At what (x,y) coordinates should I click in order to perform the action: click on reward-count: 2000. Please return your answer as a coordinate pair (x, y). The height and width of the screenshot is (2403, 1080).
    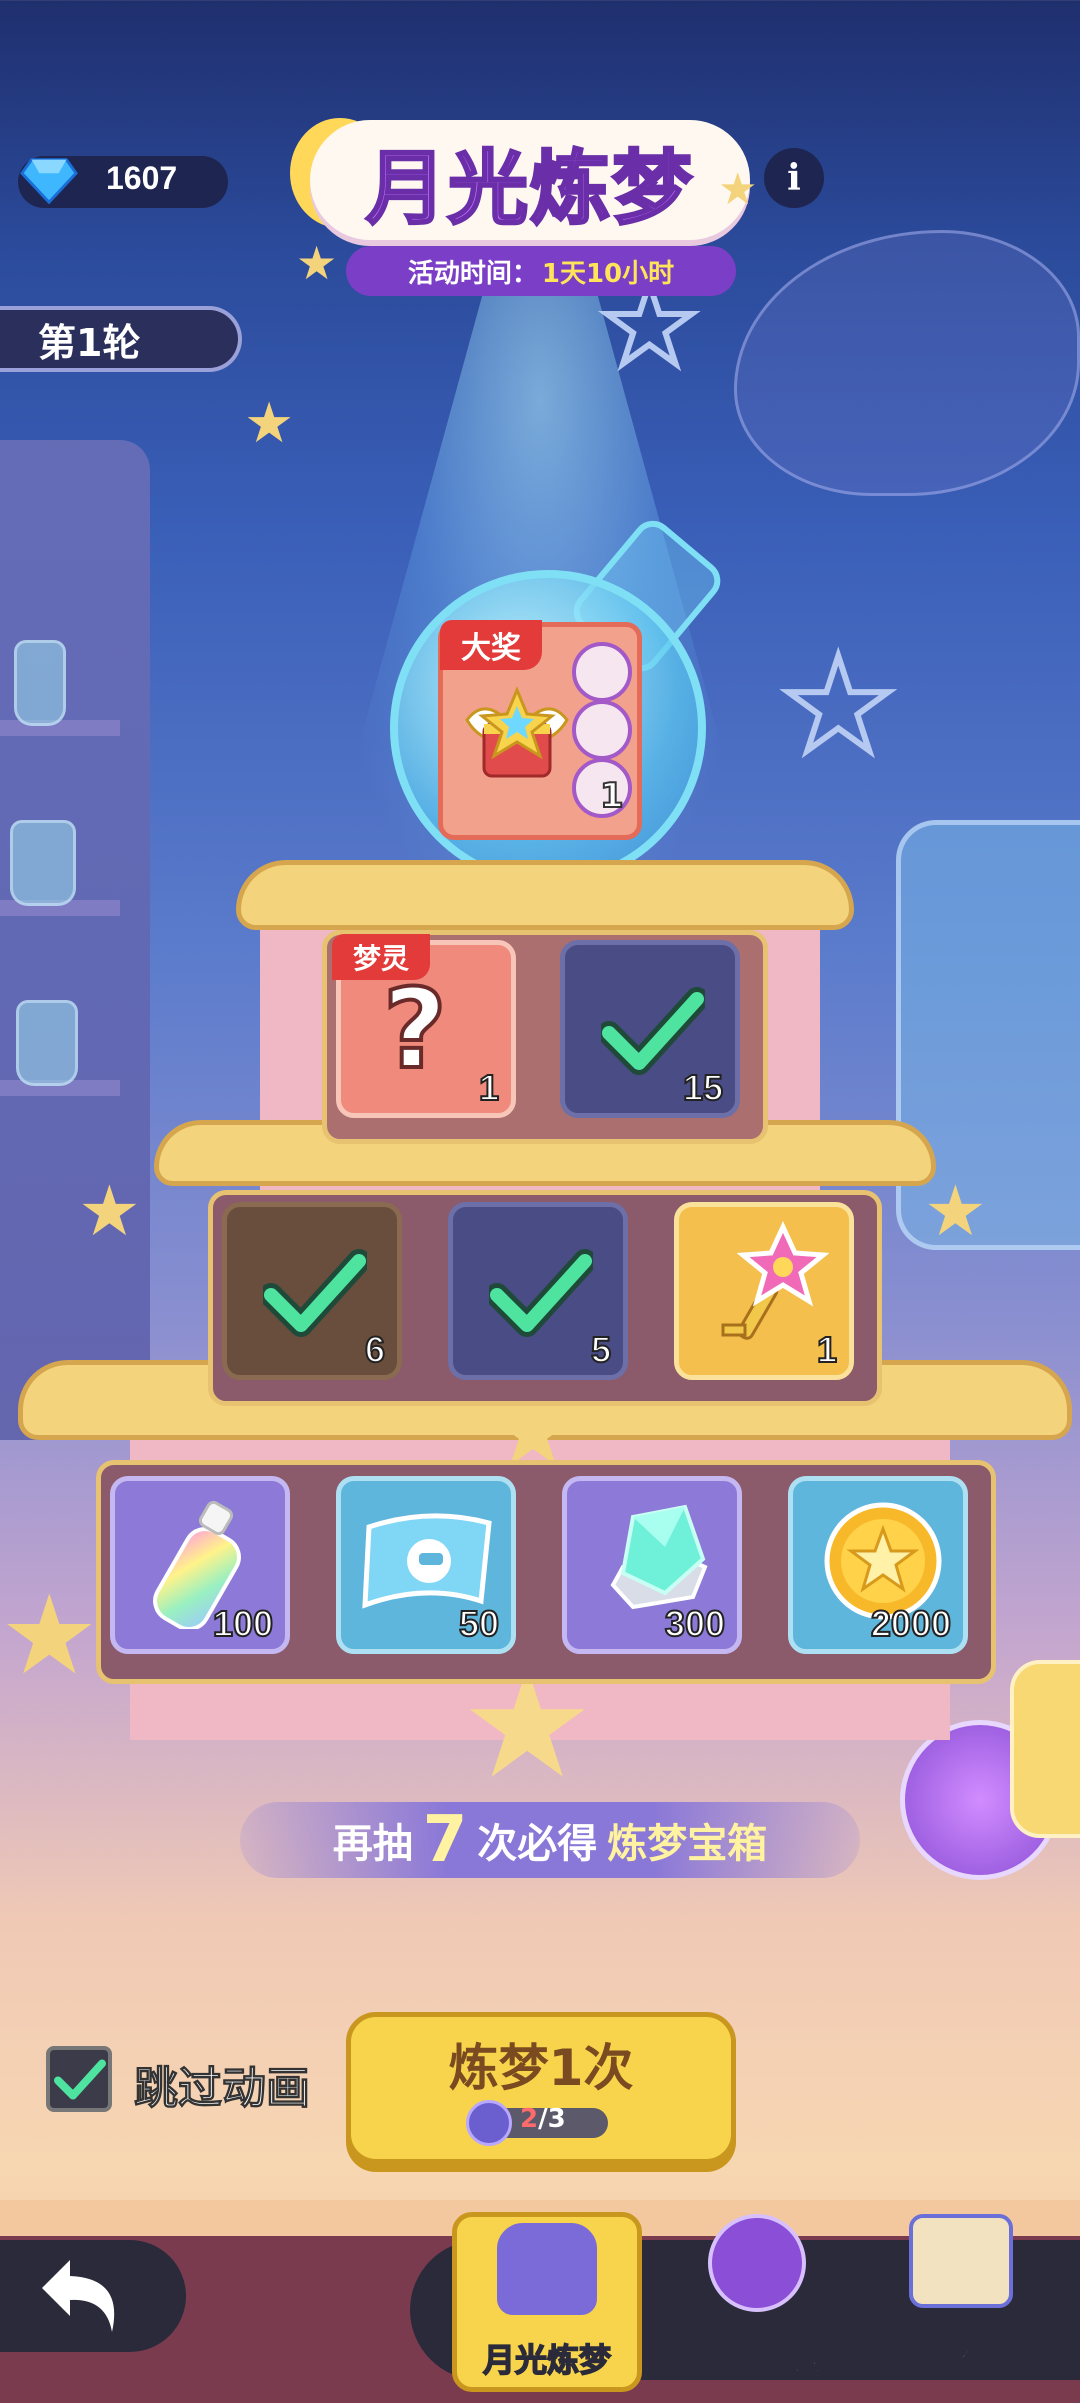
    Looking at the image, I should click on (911, 1623).